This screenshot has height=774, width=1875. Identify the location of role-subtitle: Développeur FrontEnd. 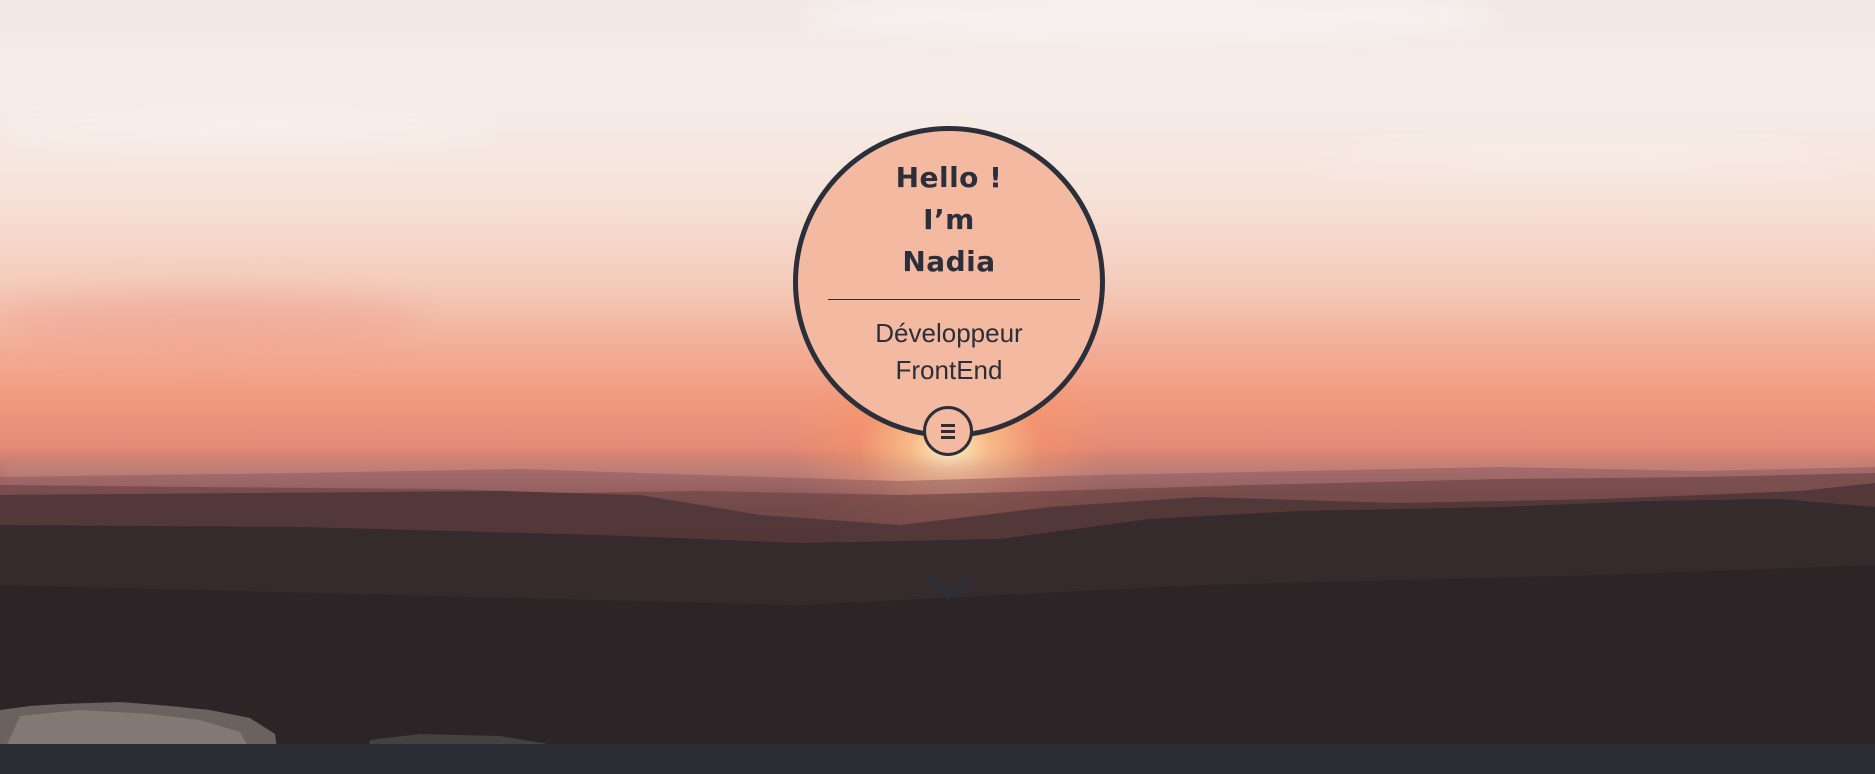
(949, 352).